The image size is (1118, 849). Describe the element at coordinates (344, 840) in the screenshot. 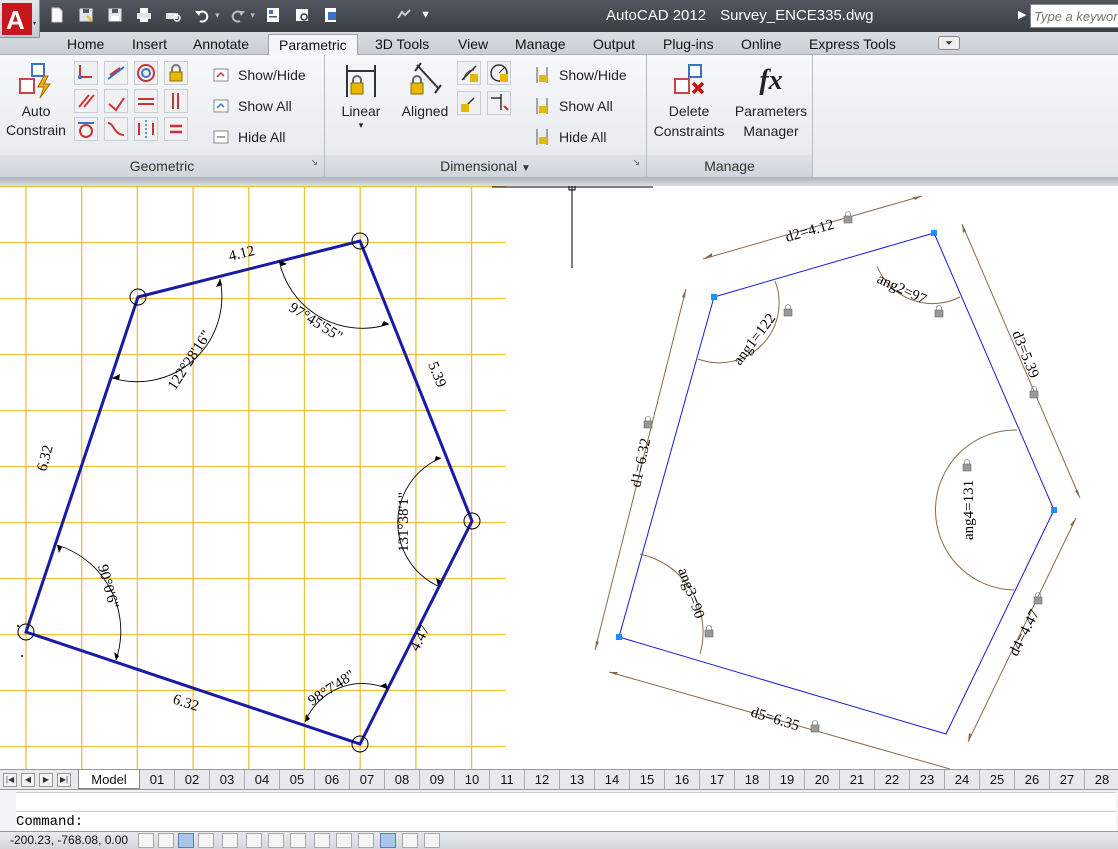

I see `dynamic-input-icon` at that location.